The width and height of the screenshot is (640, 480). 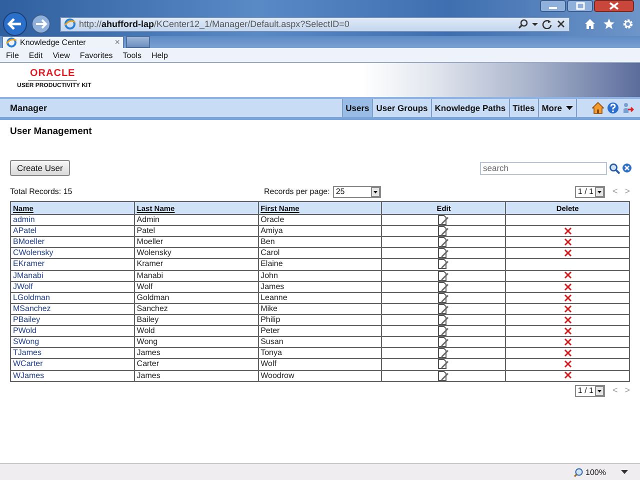 What do you see at coordinates (159, 55) in the screenshot?
I see `menu-item: Help` at bounding box center [159, 55].